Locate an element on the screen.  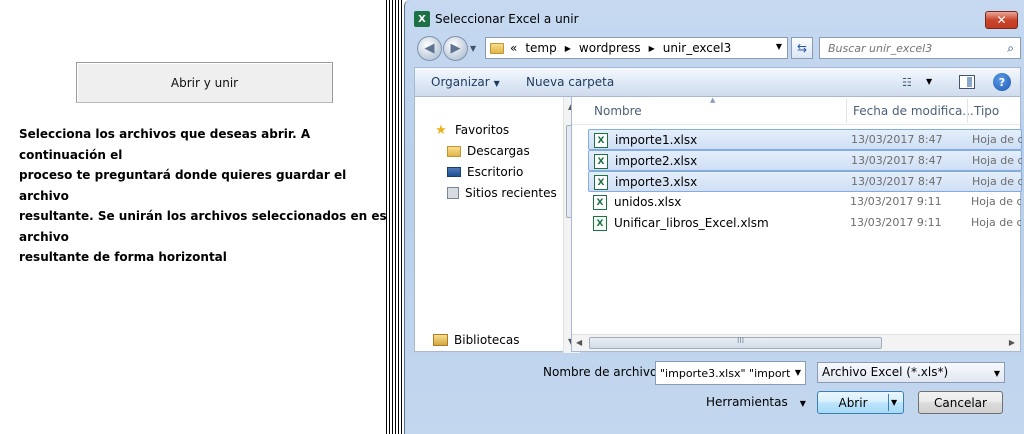
file-type-select: Archivo Excel (*.xls*) ▼ is located at coordinates (911, 372).